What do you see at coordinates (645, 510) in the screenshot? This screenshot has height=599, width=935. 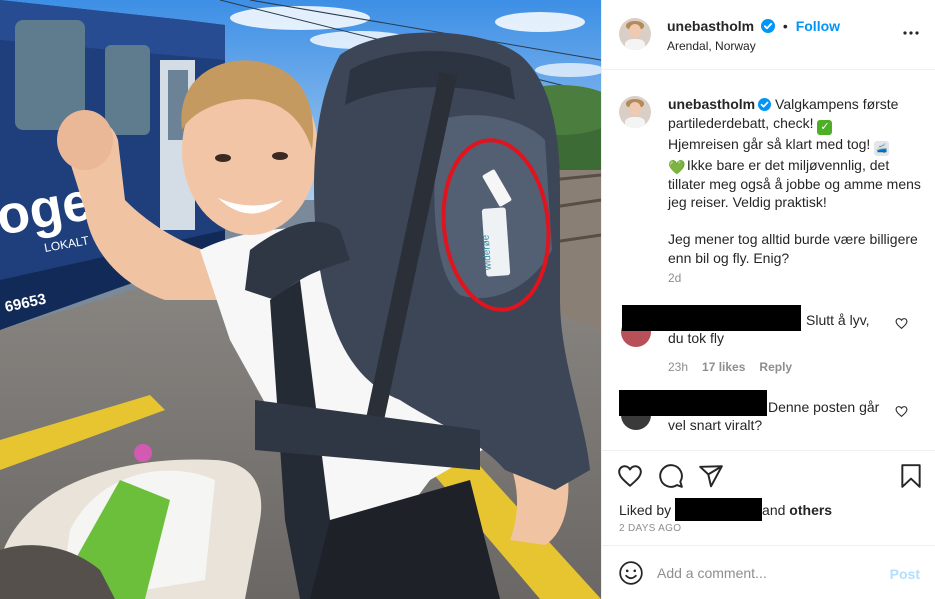 I see `liked-by-label: Liked by` at bounding box center [645, 510].